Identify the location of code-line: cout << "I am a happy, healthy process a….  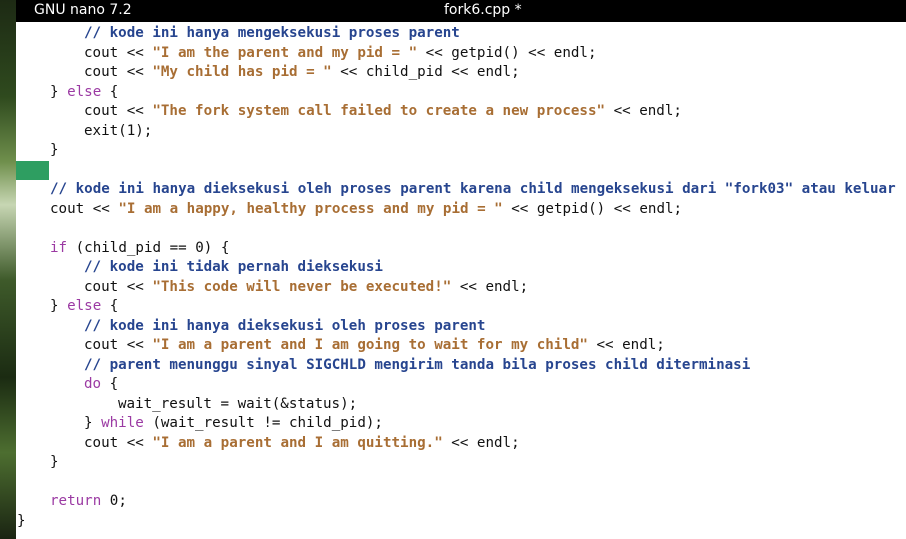
(366, 209).